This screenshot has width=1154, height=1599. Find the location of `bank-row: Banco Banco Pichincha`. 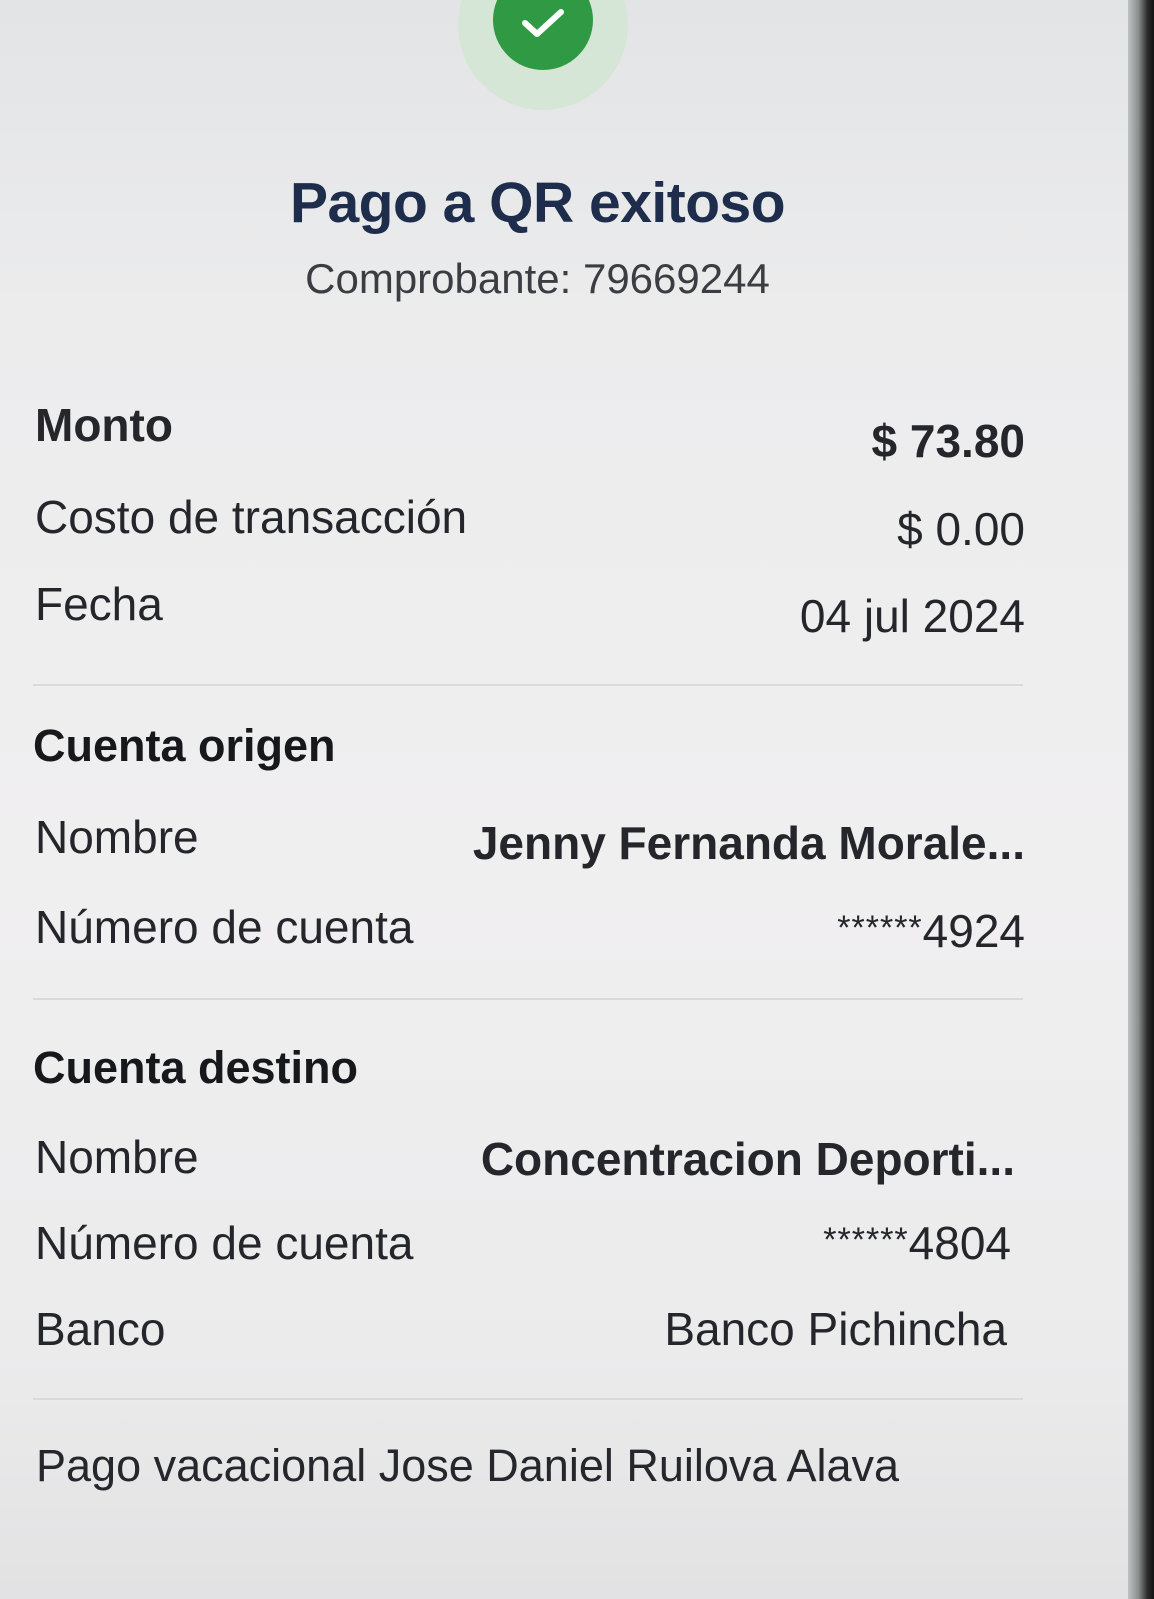

bank-row: Banco Banco Pichincha is located at coordinates (530, 1332).